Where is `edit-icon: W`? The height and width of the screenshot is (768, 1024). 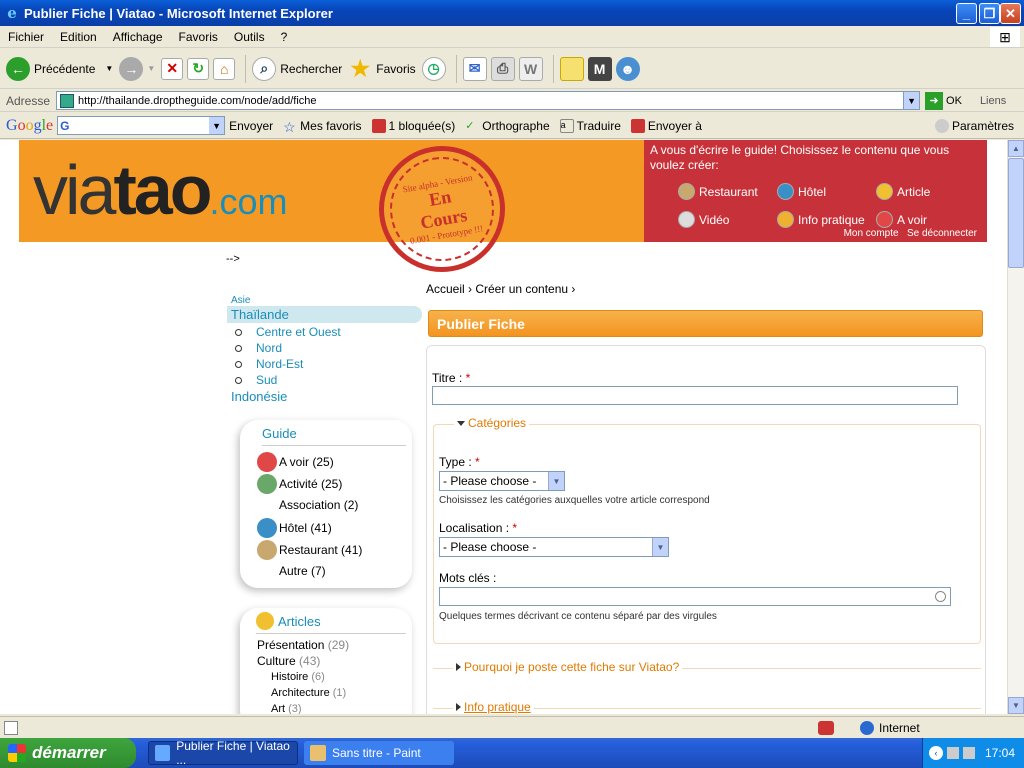 edit-icon: W is located at coordinates (530, 68).